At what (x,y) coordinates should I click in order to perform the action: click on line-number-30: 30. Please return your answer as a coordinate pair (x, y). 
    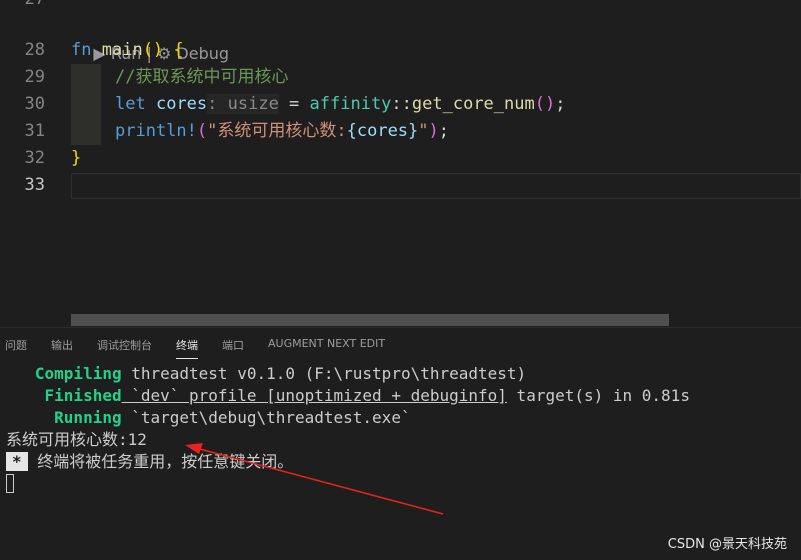
    Looking at the image, I should click on (34, 104).